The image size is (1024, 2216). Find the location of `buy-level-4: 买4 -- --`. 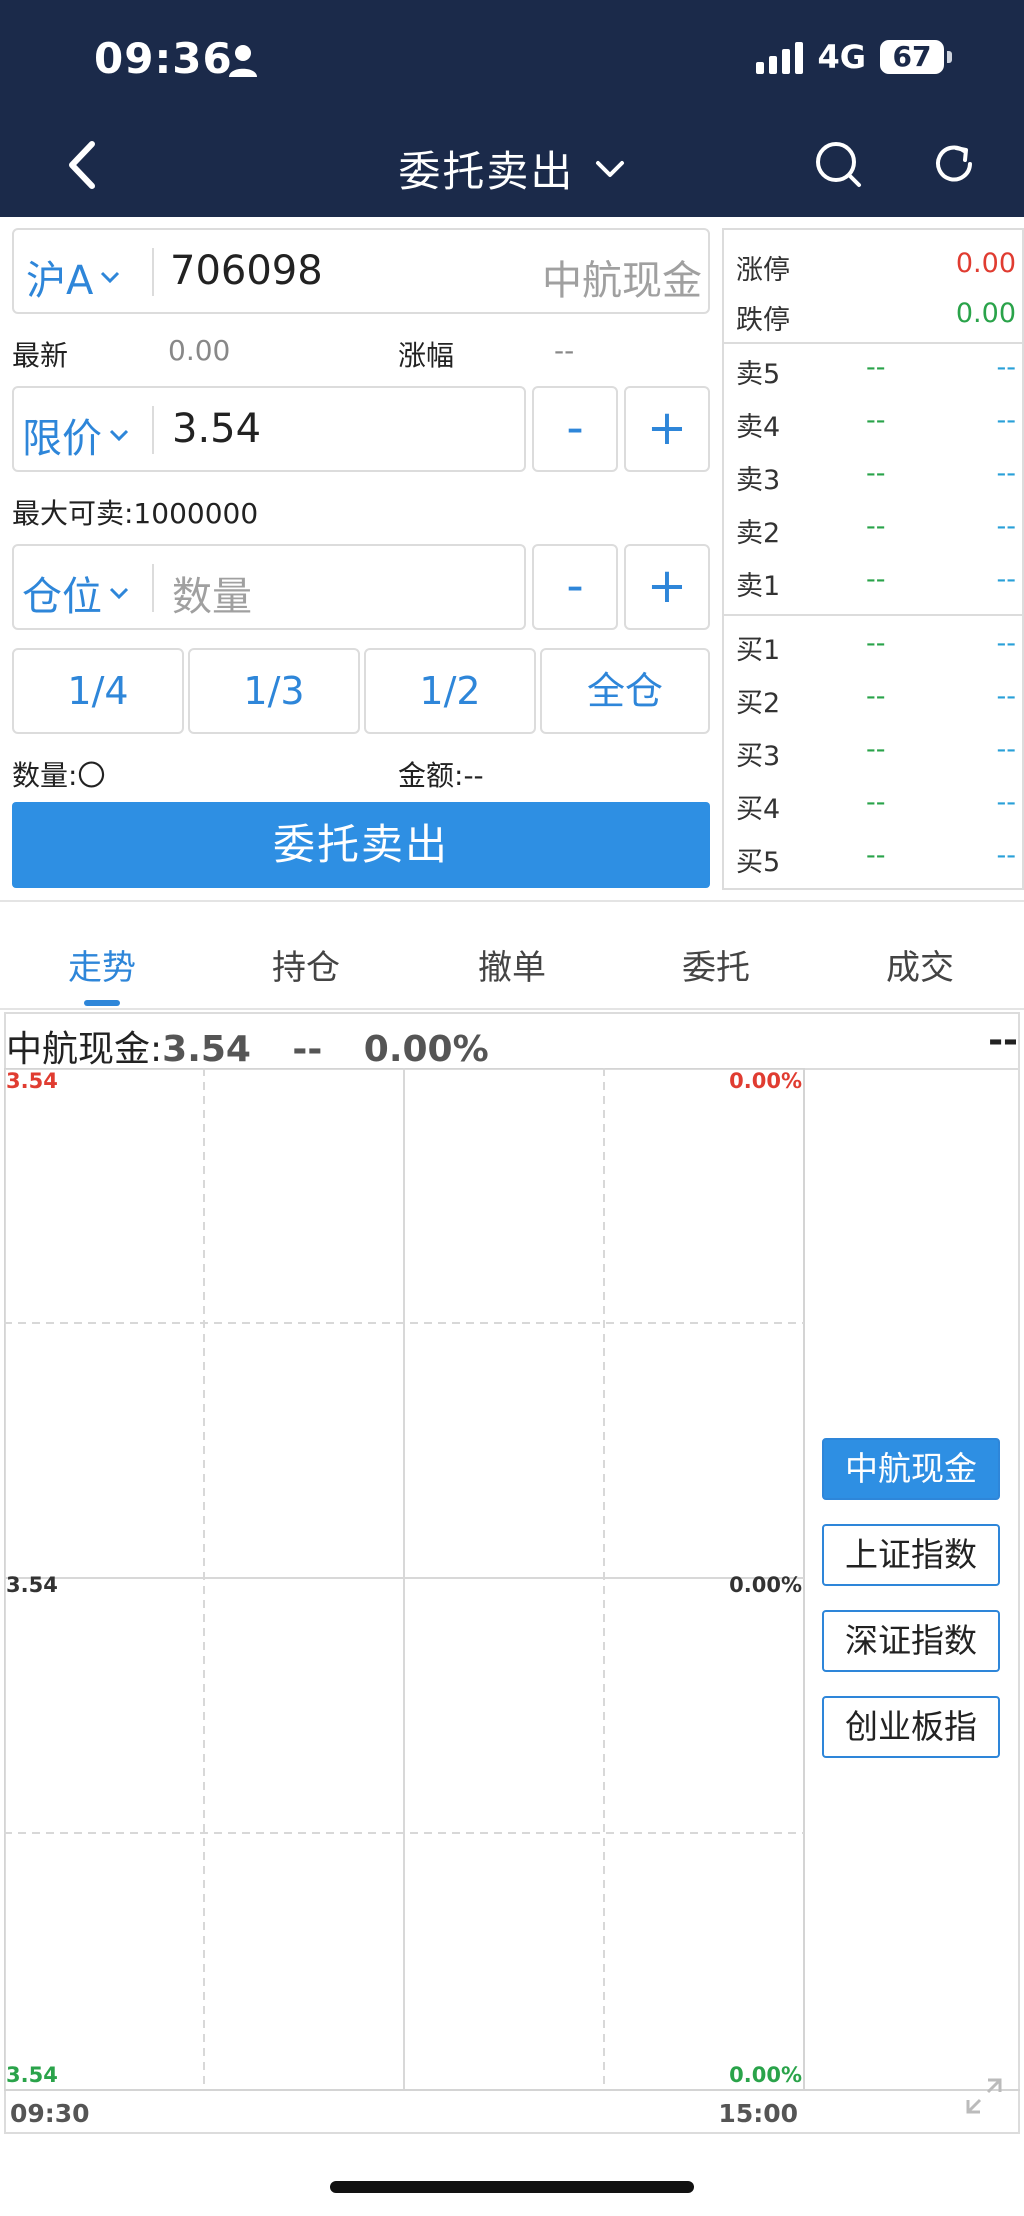

buy-level-4: 买4 -- -- is located at coordinates (876, 807).